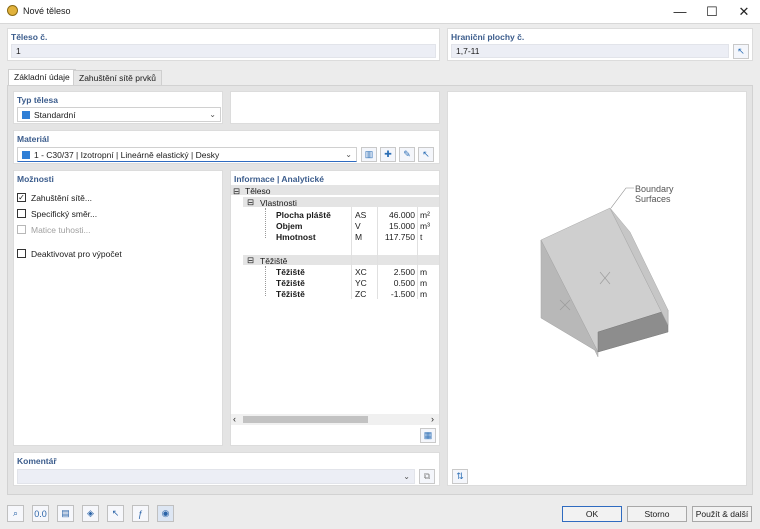 The height and width of the screenshot is (529, 760). I want to click on property-name: Plocha pláště, so click(303, 215).